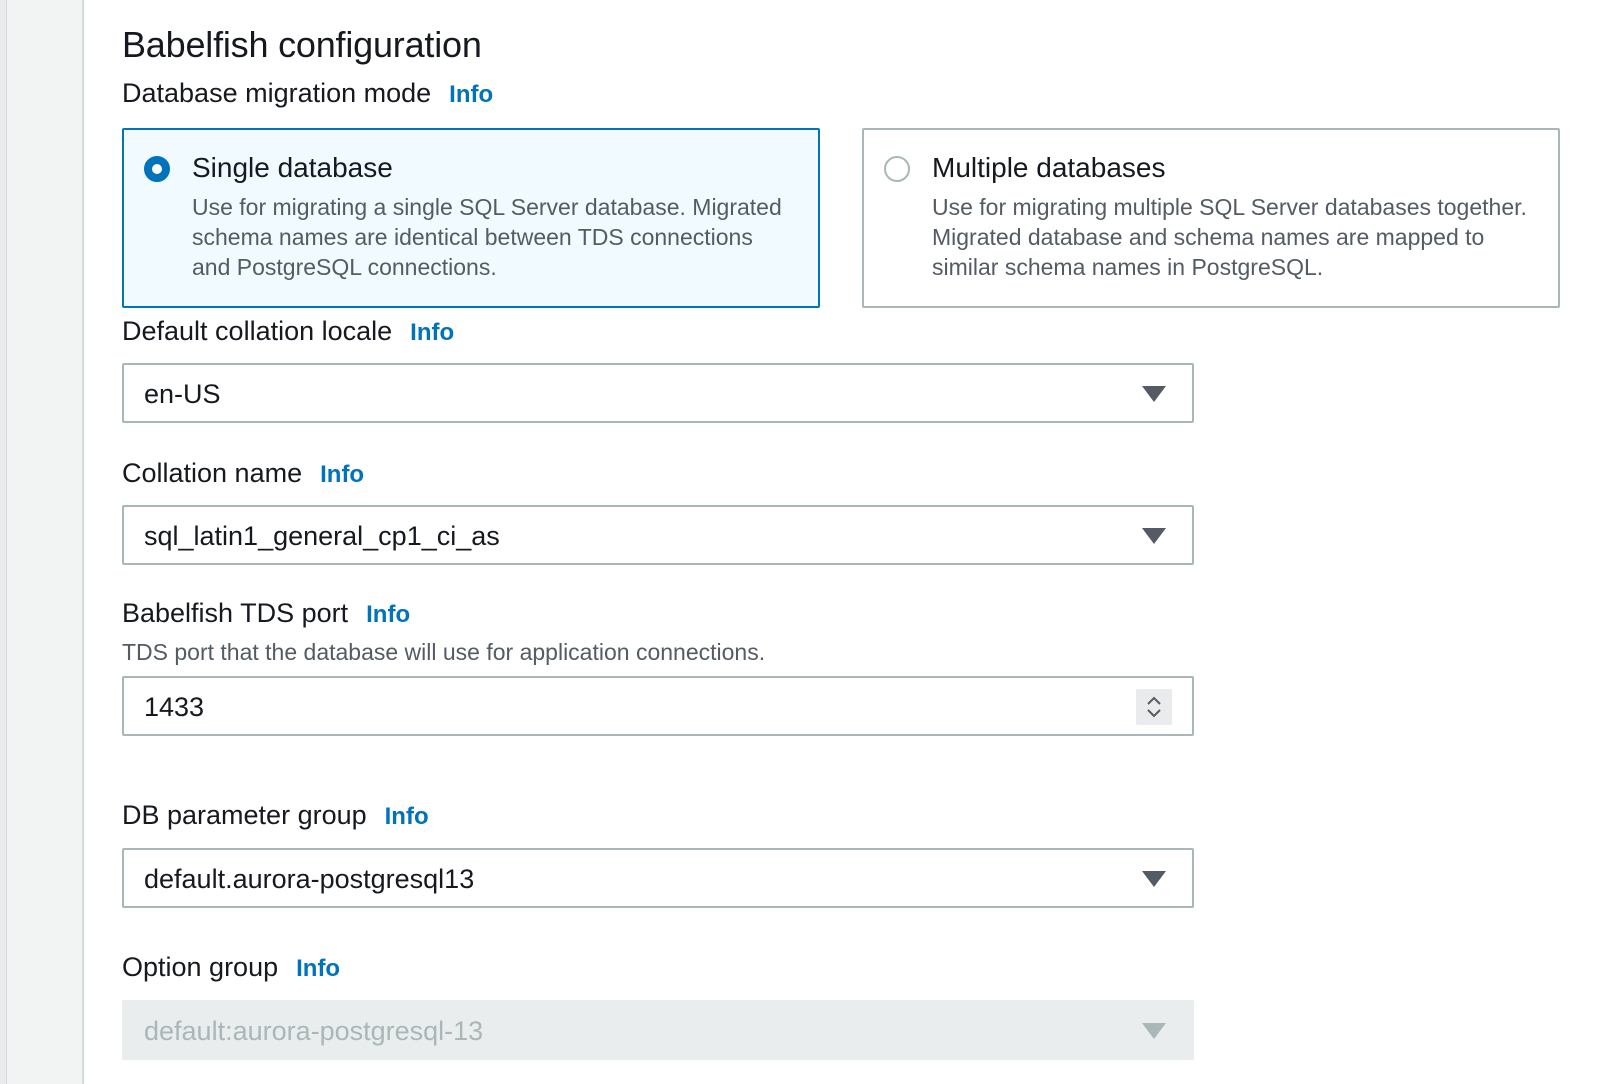 The height and width of the screenshot is (1084, 1608). What do you see at coordinates (388, 615) in the screenshot?
I see `tds-port-info-link: Info` at bounding box center [388, 615].